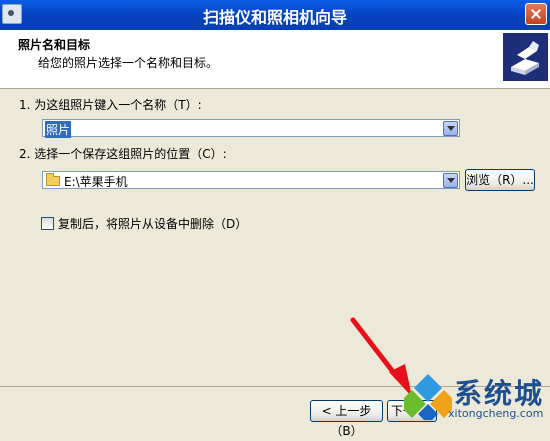 Image resolution: width=550 pixels, height=441 pixels. I want to click on back-button: < 上一步（B）, so click(346, 419).